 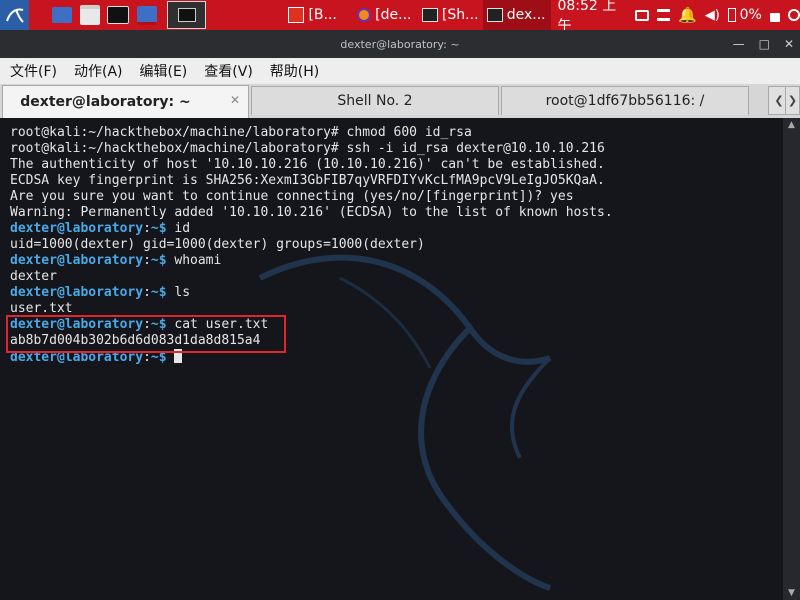 What do you see at coordinates (775, 17) in the screenshot?
I see `lock-screen-icon` at bounding box center [775, 17].